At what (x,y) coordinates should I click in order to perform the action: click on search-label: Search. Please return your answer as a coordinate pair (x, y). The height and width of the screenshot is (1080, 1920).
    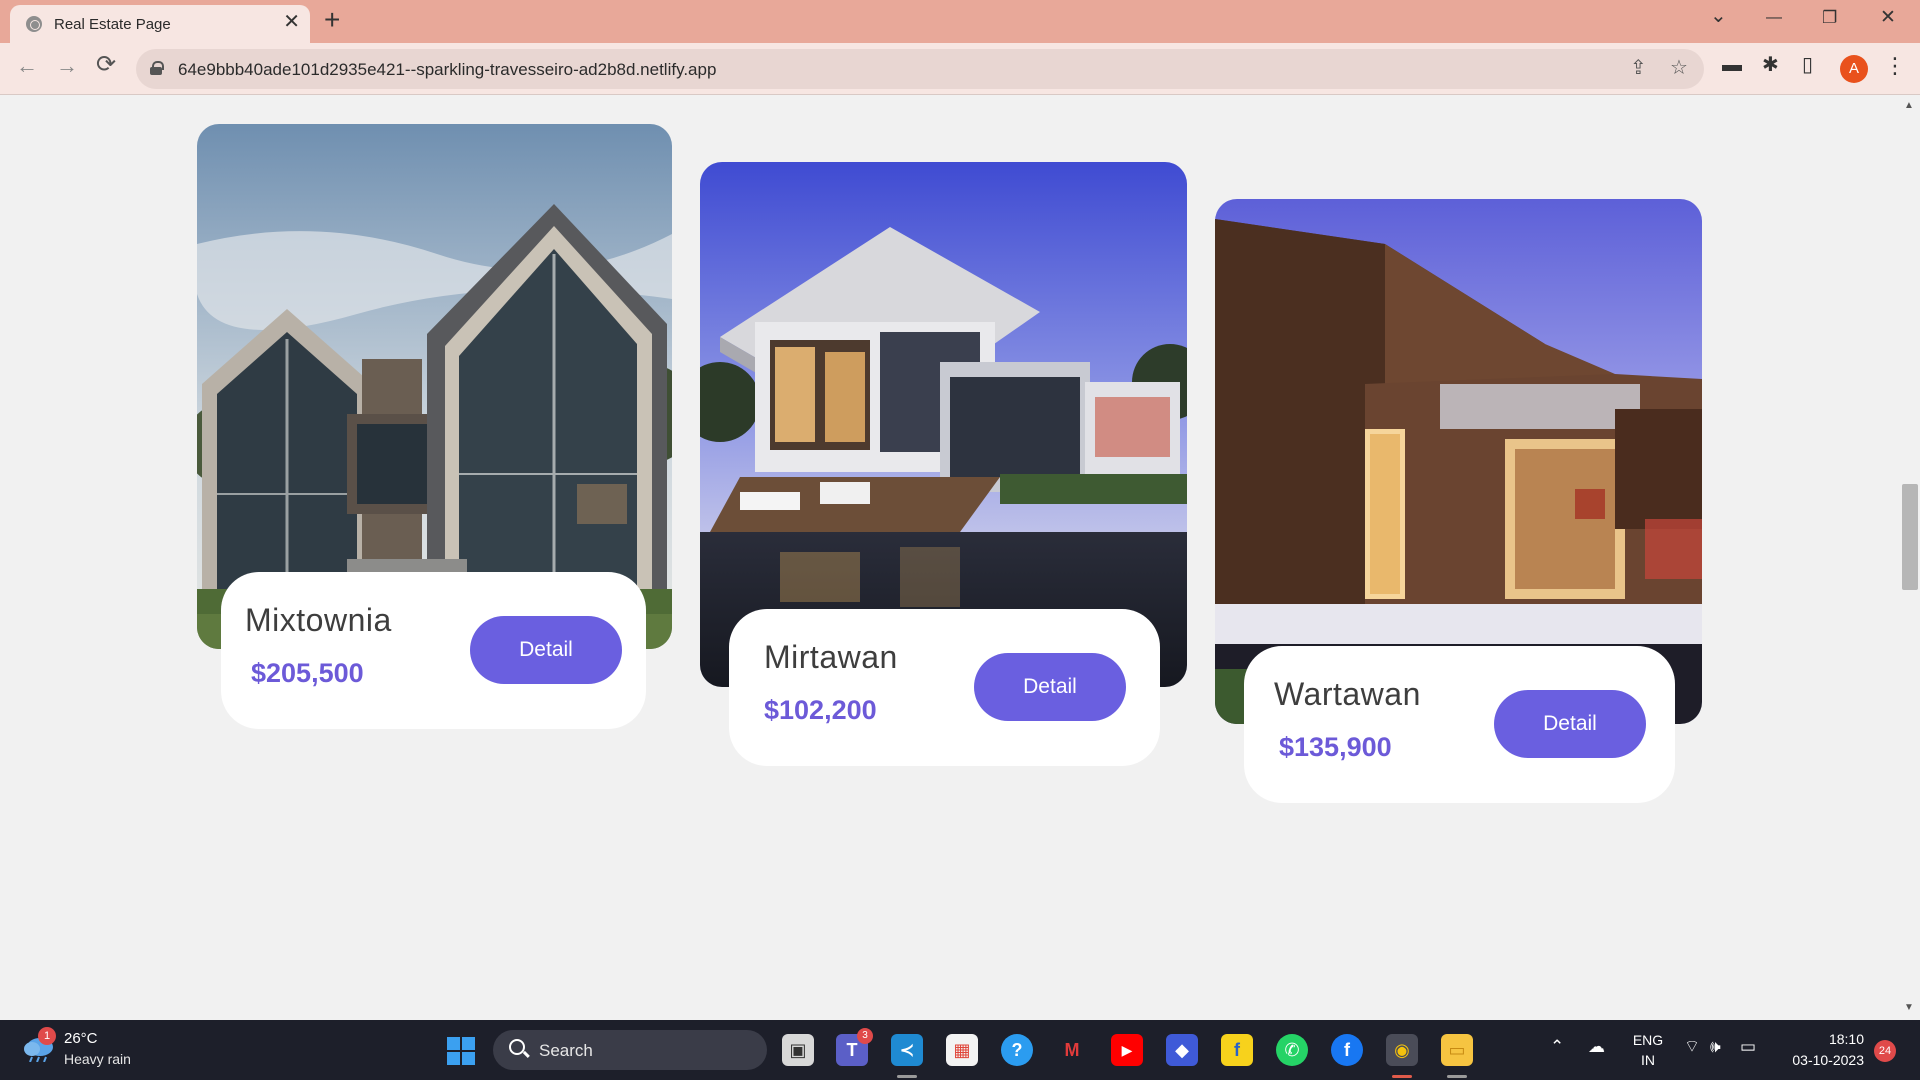
    Looking at the image, I should click on (566, 1050).